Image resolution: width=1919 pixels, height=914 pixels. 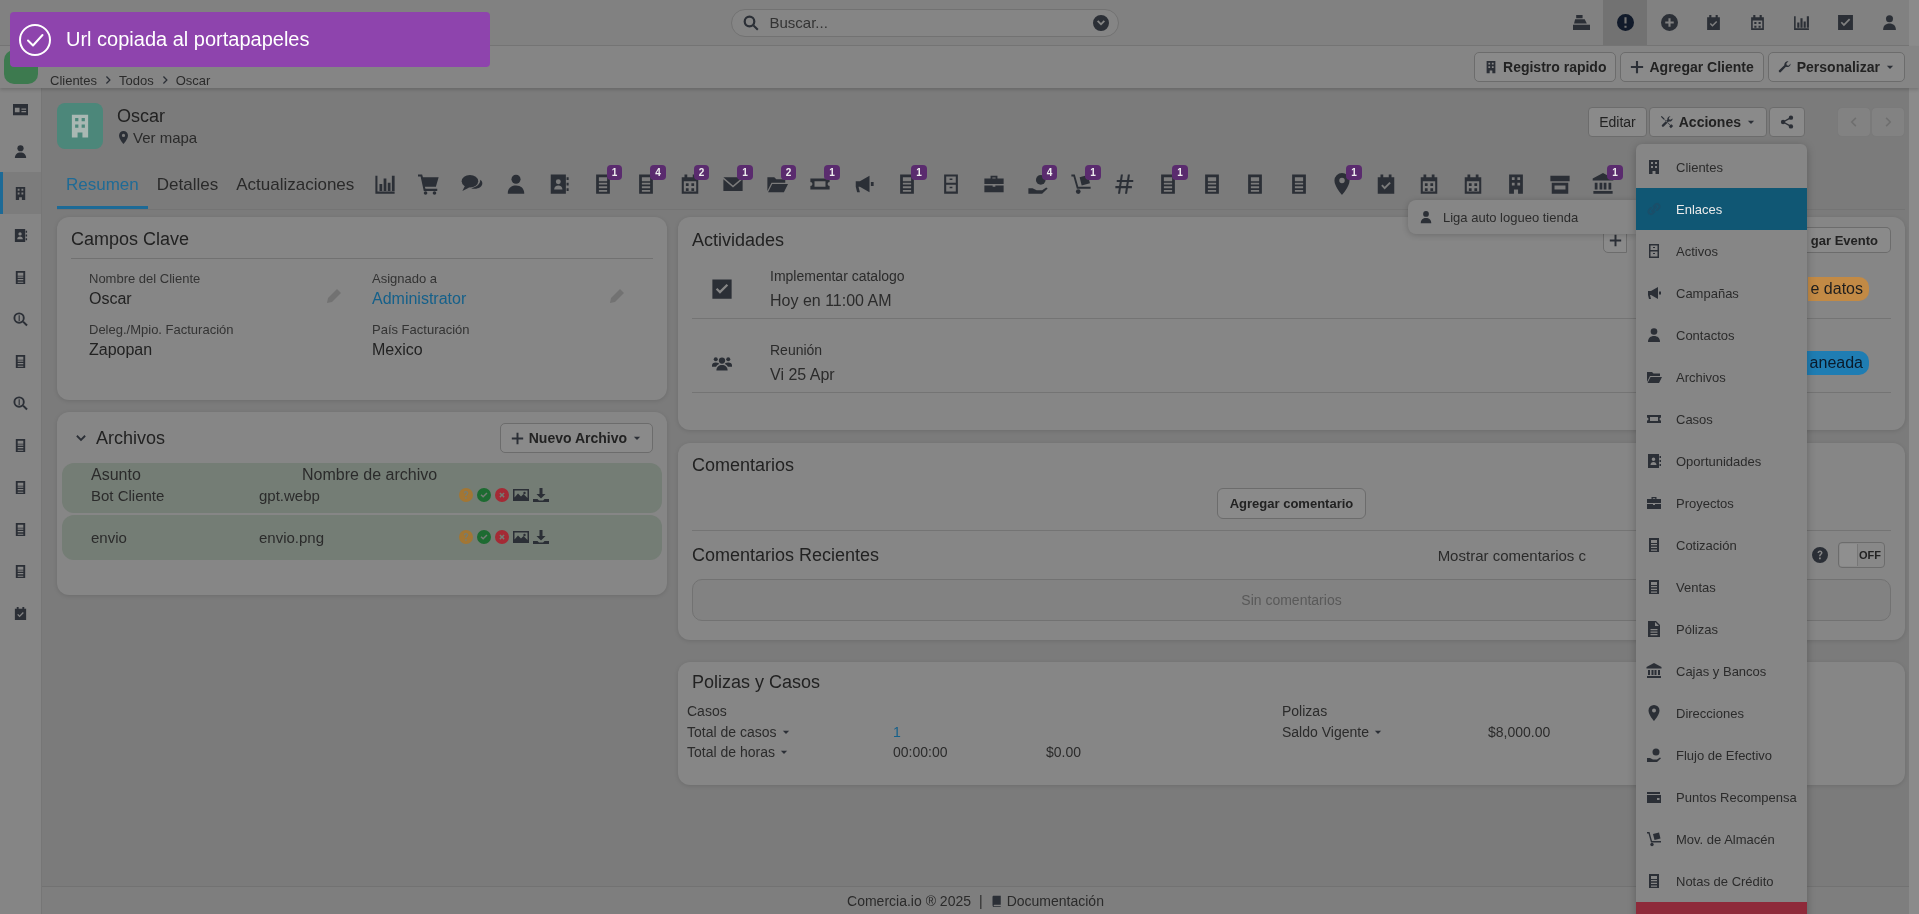 What do you see at coordinates (1342, 183) in the screenshot?
I see `pin-tab: 1` at bounding box center [1342, 183].